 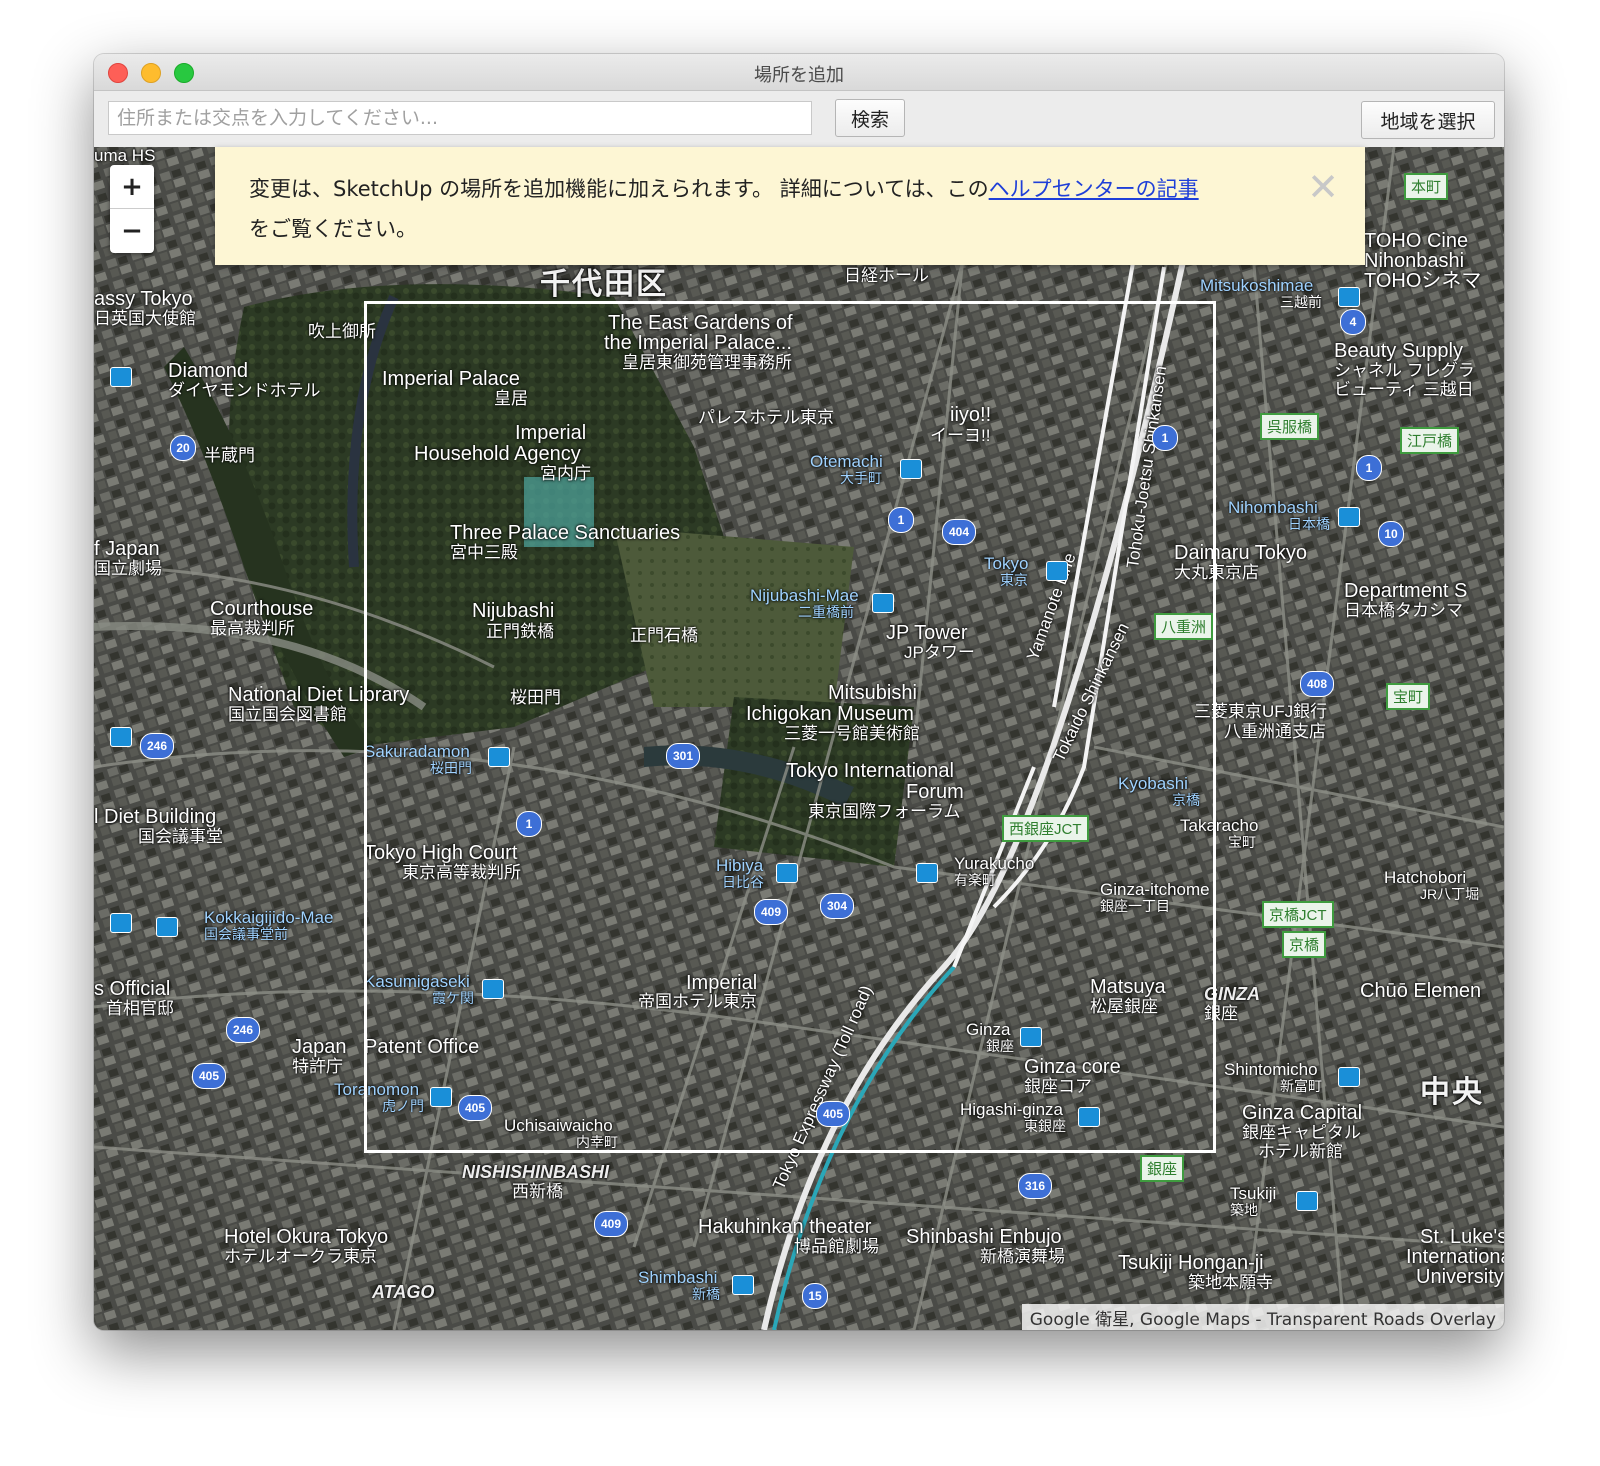 What do you see at coordinates (984, 1237) in the screenshot?
I see `map-label-poi: Shinbashi Enbujo` at bounding box center [984, 1237].